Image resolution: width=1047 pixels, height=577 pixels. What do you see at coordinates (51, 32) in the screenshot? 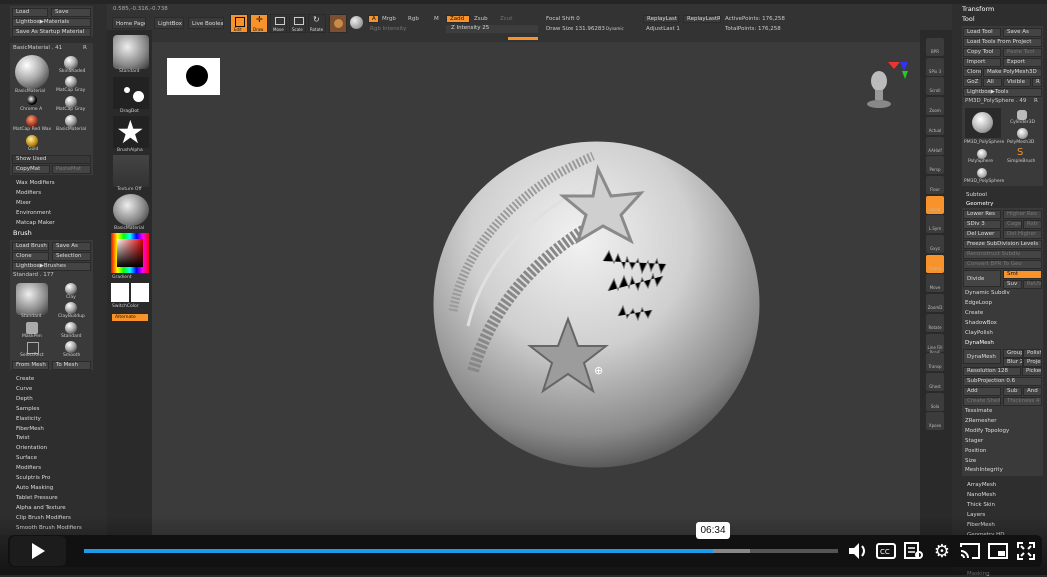
I see `save-startup-material-button: Save As Startup Material` at bounding box center [51, 32].